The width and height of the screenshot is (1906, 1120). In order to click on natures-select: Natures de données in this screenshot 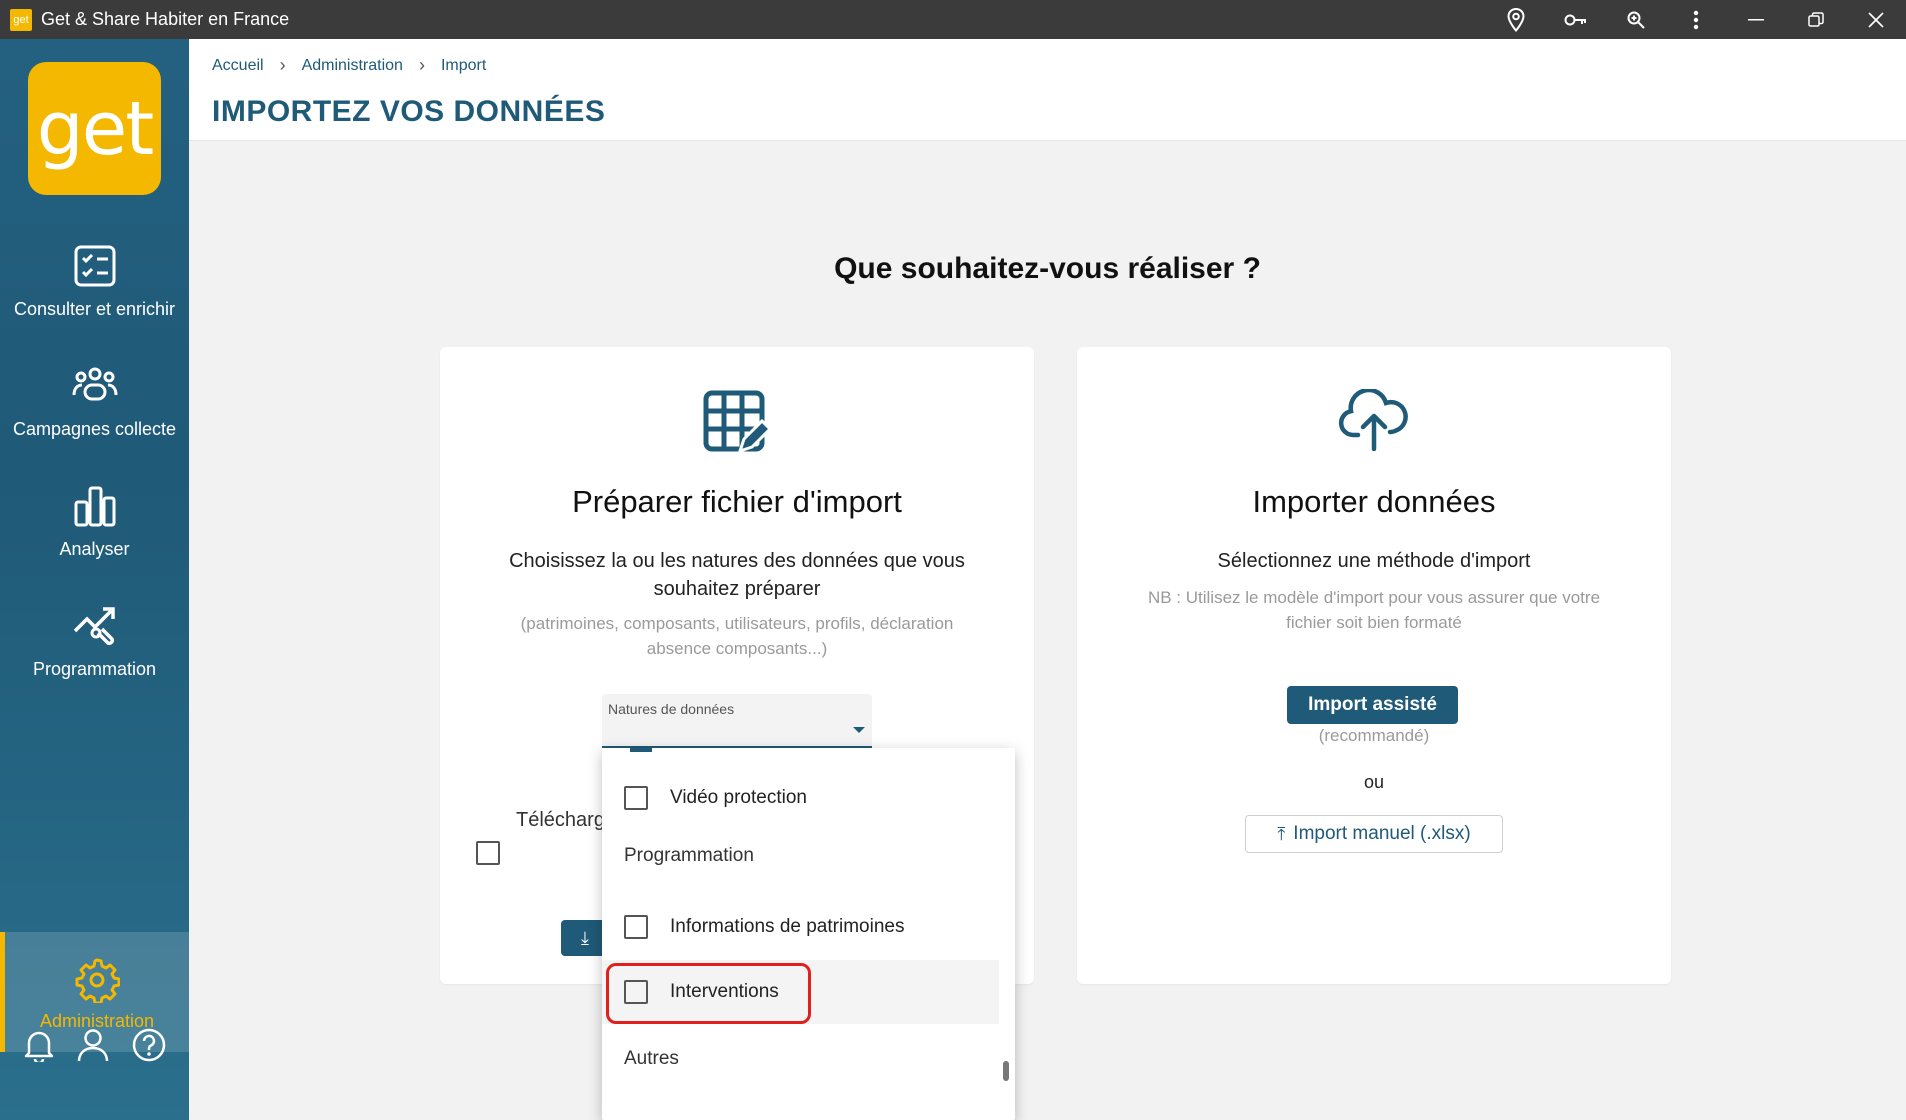, I will do `click(737, 721)`.